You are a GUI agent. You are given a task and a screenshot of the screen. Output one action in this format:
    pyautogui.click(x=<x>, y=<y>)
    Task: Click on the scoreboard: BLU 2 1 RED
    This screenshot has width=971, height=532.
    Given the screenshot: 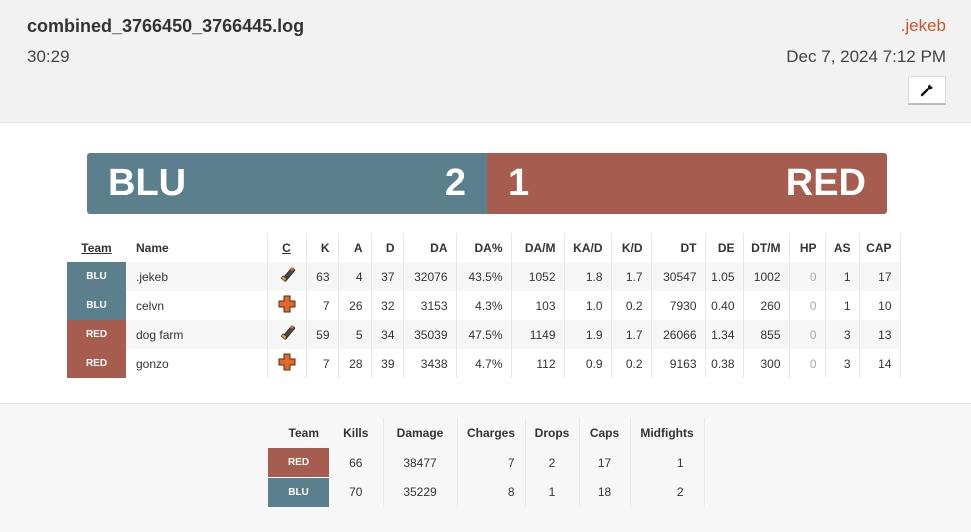 What is the action you would take?
    pyautogui.click(x=487, y=183)
    